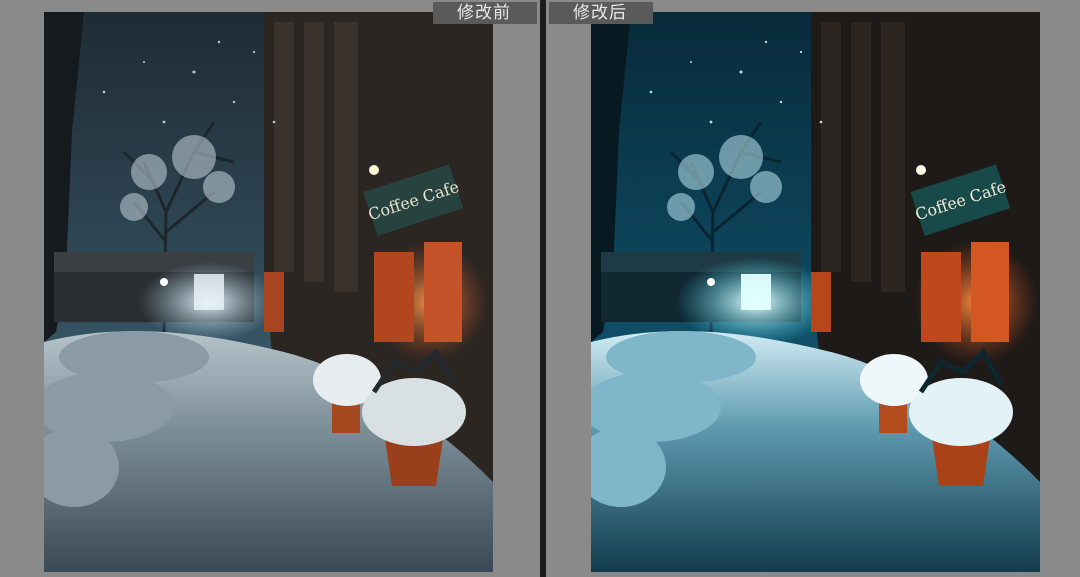 The height and width of the screenshot is (577, 1080). I want to click on after-label: 修改后, so click(601, 13).